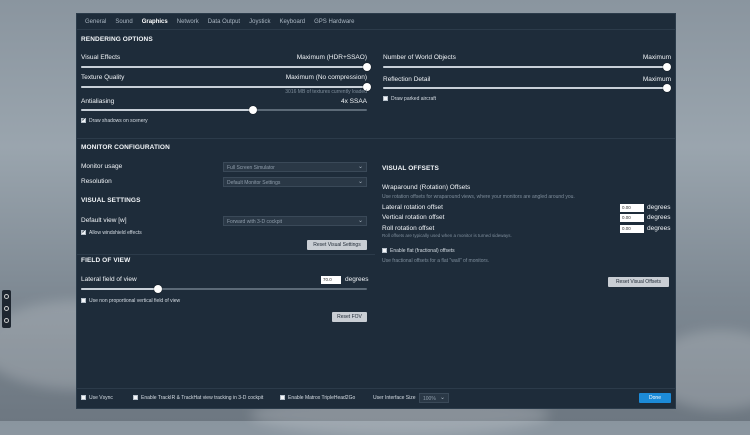 This screenshot has width=750, height=435. Describe the element at coordinates (224, 22) in the screenshot. I see `tab-data-output: Data Output` at that location.